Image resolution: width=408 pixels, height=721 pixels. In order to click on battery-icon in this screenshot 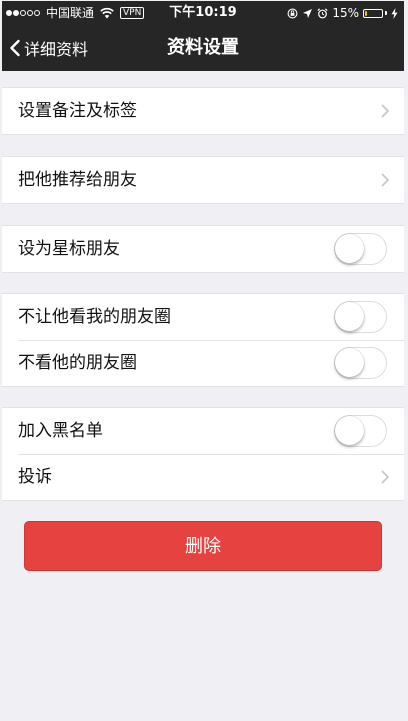, I will do `click(375, 13)`.